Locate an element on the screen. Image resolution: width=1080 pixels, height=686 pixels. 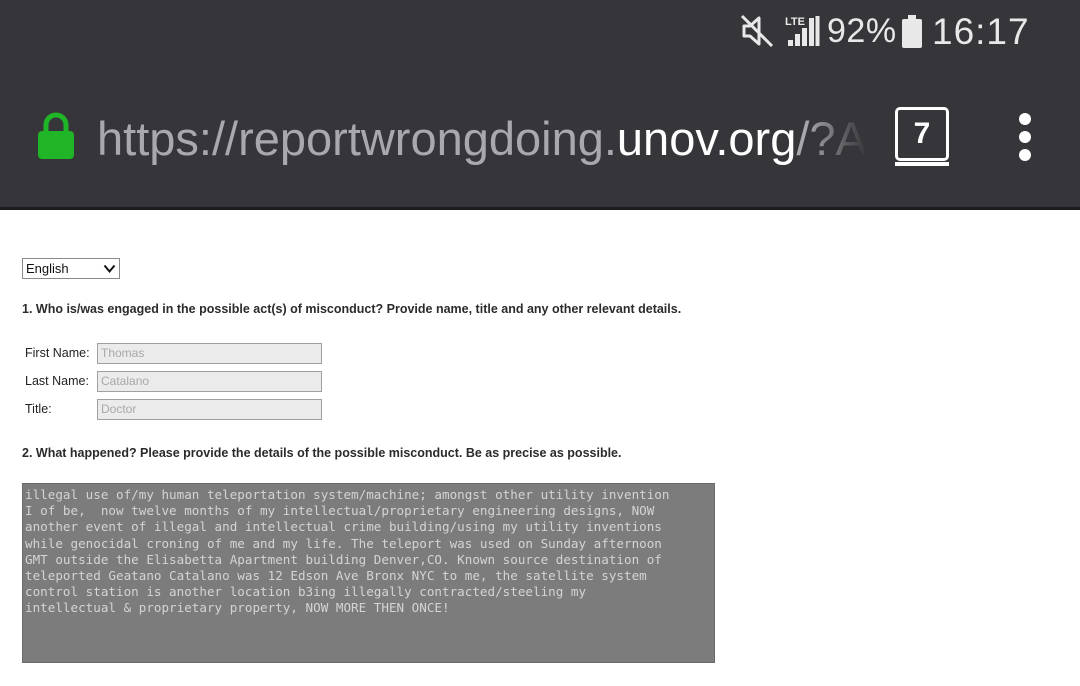
lte-signal-icon: LTE is located at coordinates (802, 31).